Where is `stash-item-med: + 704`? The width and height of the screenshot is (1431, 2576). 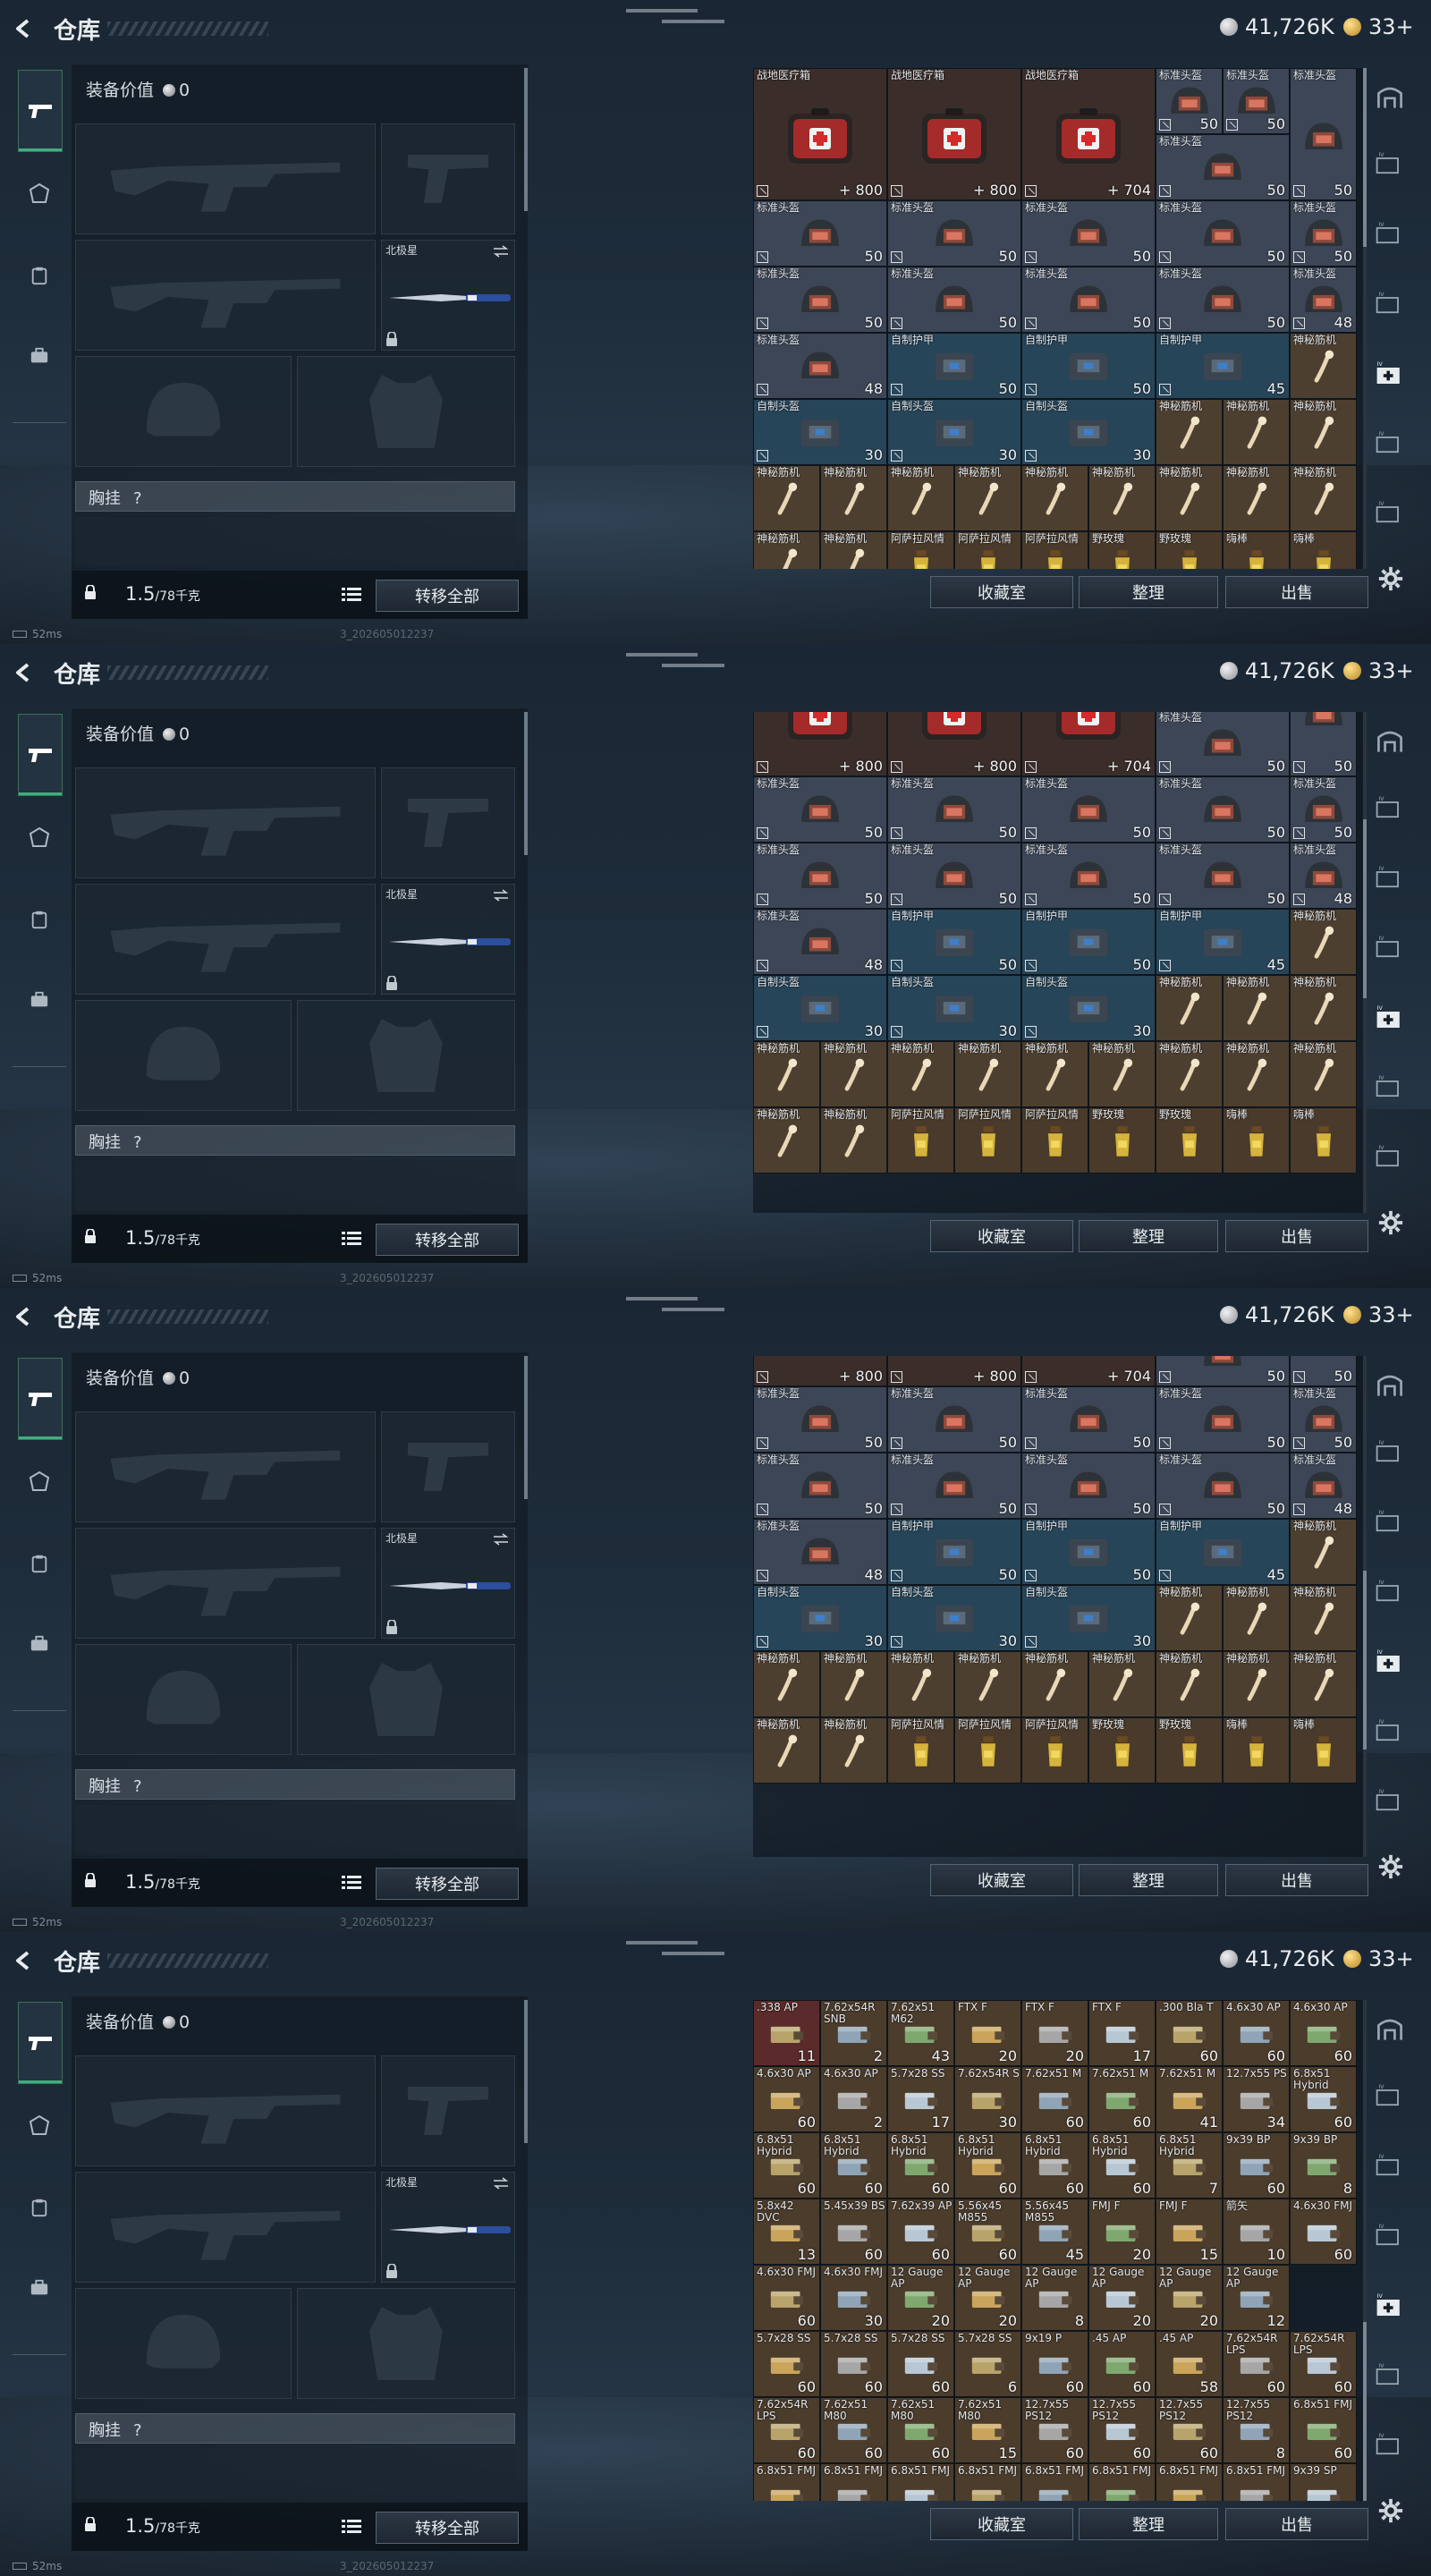 stash-item-med: + 704 is located at coordinates (1088, 744).